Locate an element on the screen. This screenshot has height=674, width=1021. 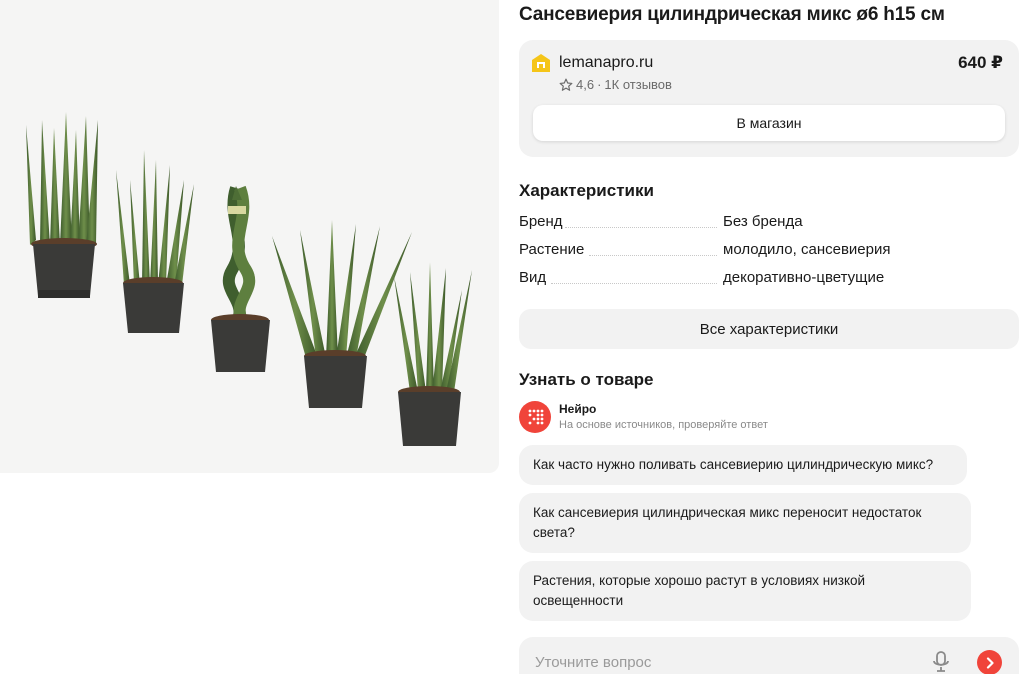
reviews-count: 1К отзывов is located at coordinates (638, 84).